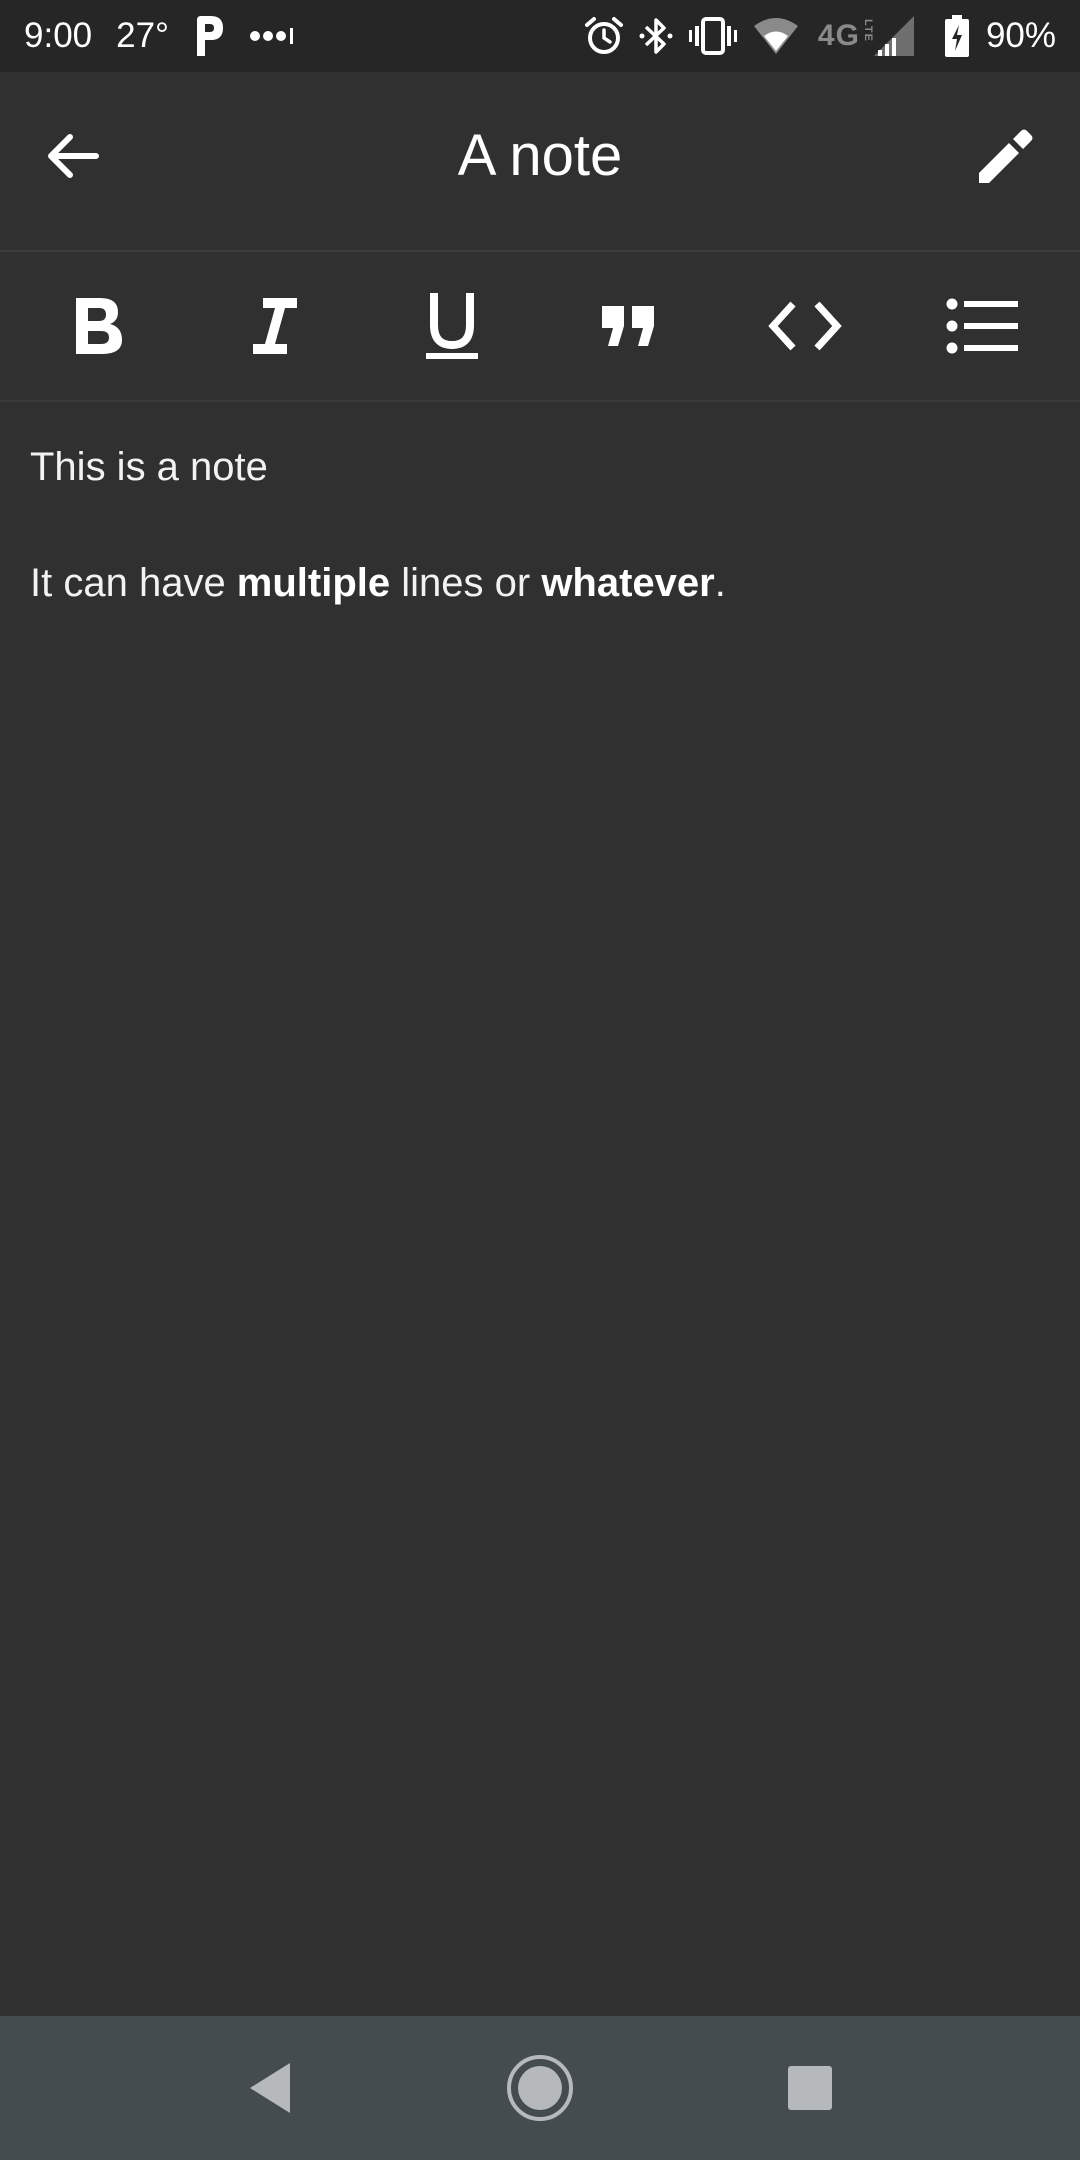 This screenshot has width=1080, height=2160. I want to click on quote-icon, so click(628, 326).